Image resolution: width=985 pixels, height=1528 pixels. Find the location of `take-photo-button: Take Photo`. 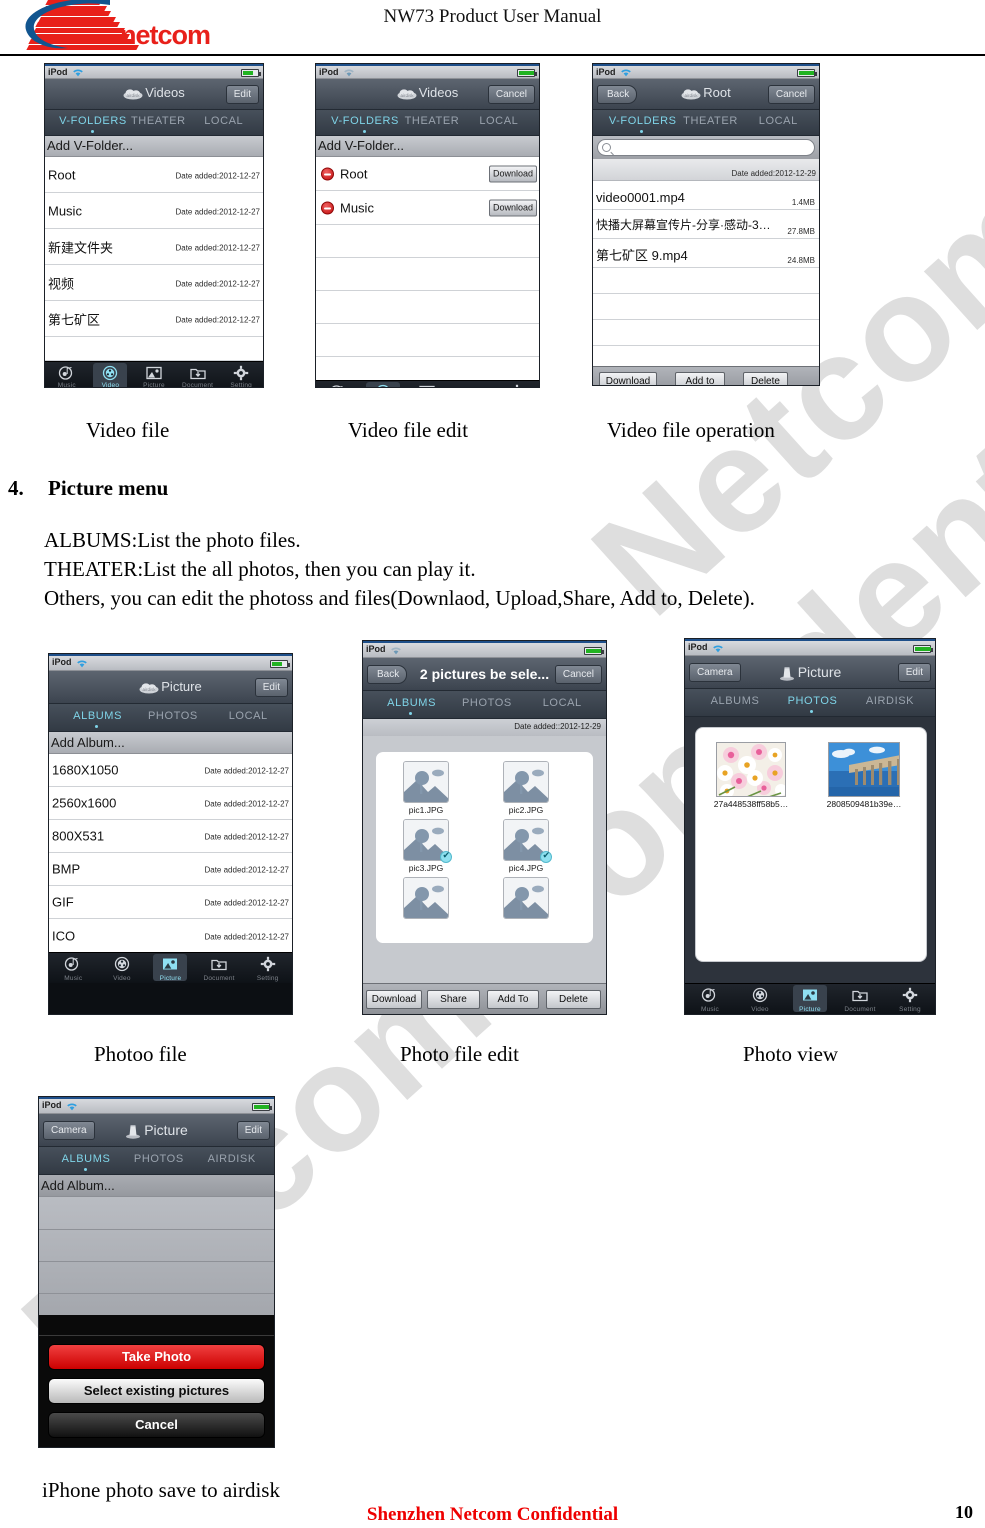

take-photo-button: Take Photo is located at coordinates (156, 1357).